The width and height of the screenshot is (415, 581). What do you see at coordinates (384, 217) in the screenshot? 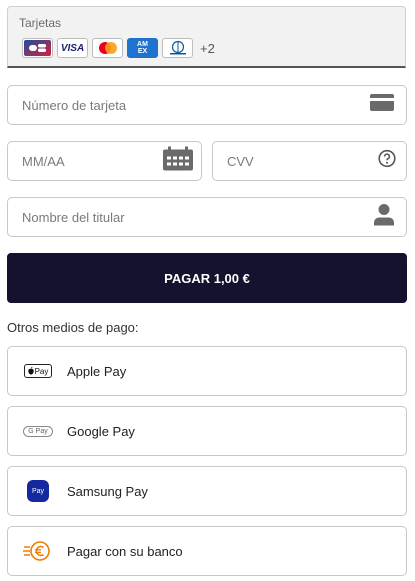
I see `user-icon` at bounding box center [384, 217].